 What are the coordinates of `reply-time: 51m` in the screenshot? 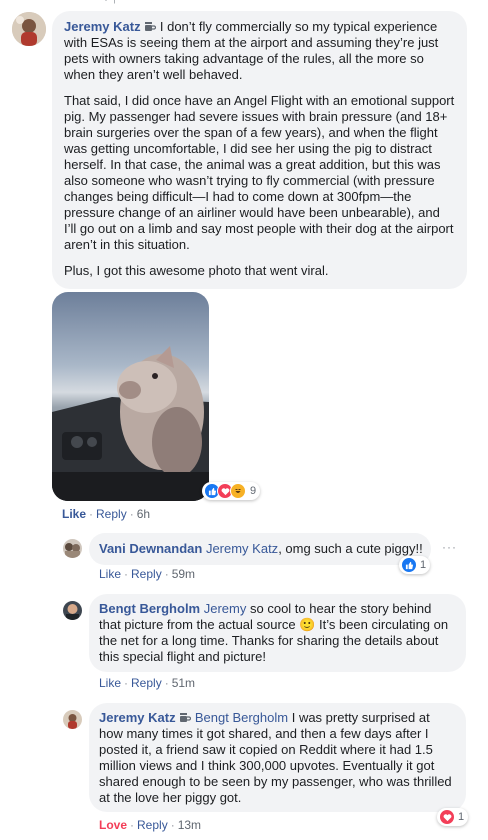 It's located at (183, 683).